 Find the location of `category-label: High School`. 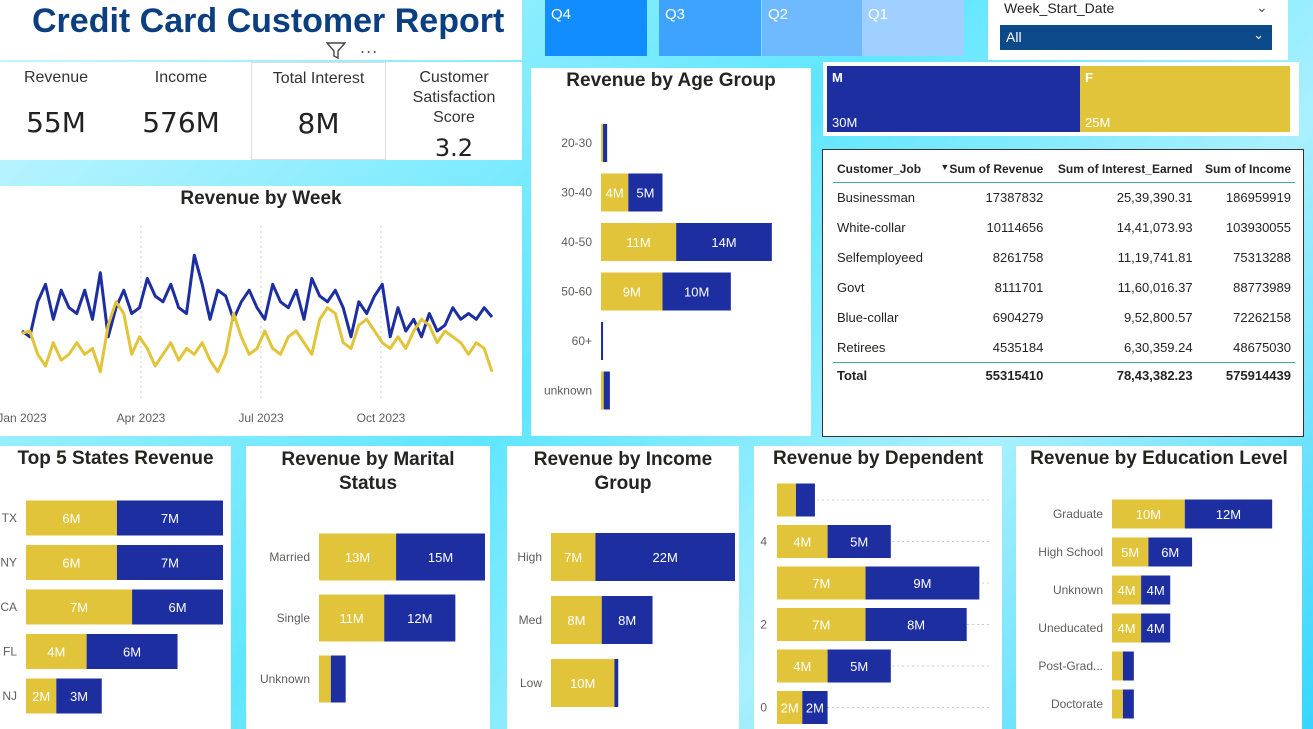

category-label: High School is located at coordinates (1070, 552).